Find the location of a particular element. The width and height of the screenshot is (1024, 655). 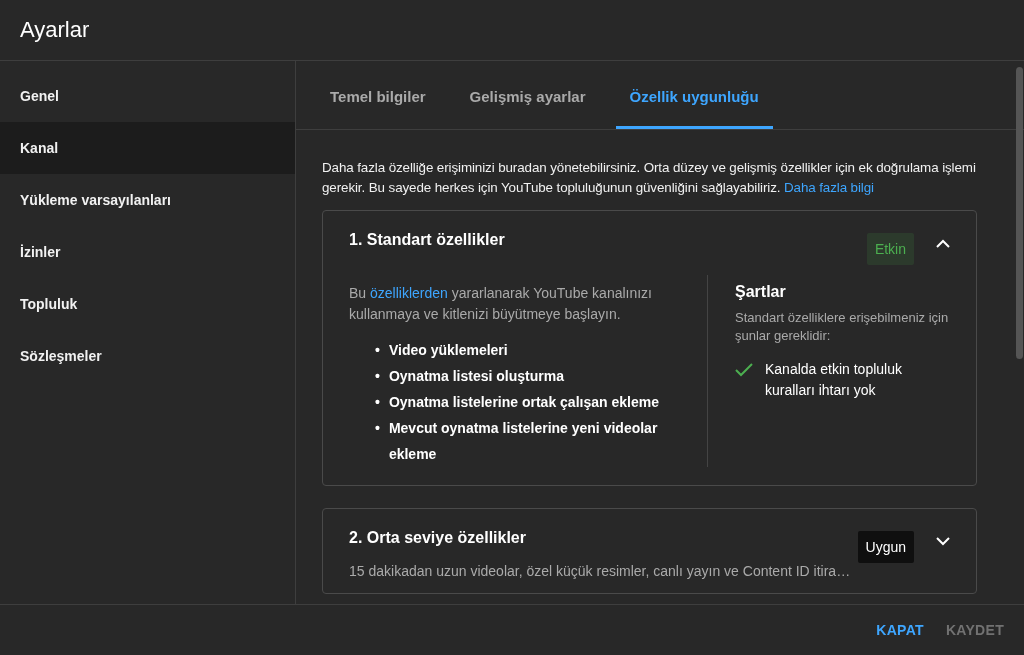

learn-more-link: Daha fazla bilgi is located at coordinates (829, 187).